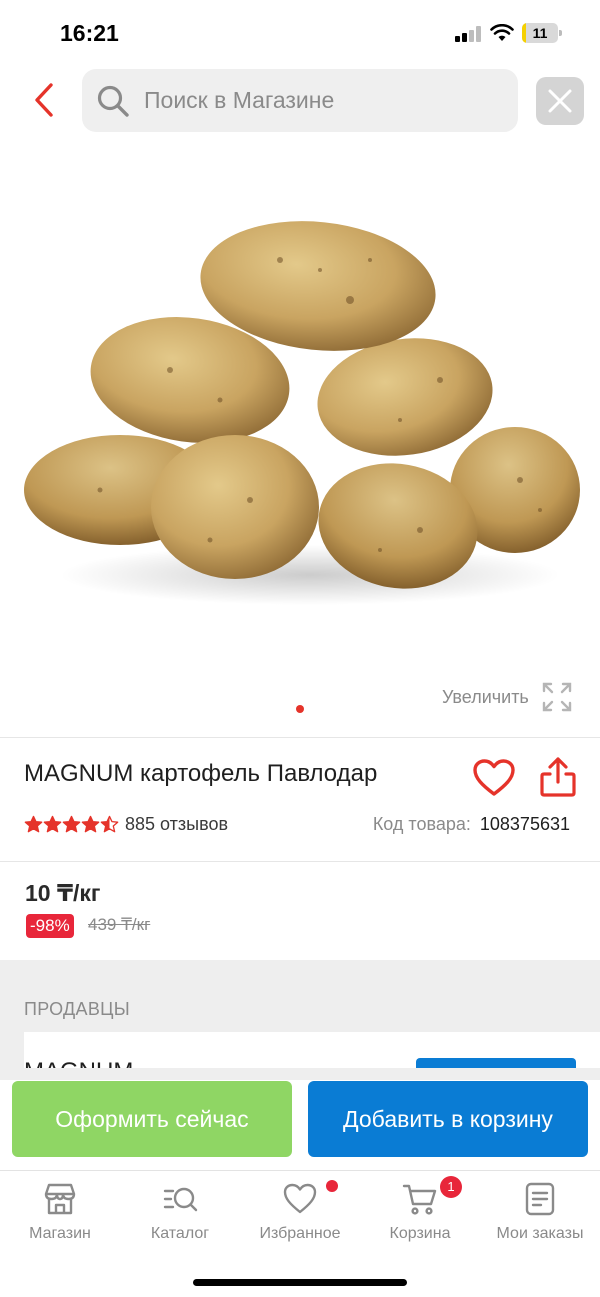  What do you see at coordinates (420, 1216) in the screenshot?
I see `tab-cart: Корзина` at bounding box center [420, 1216].